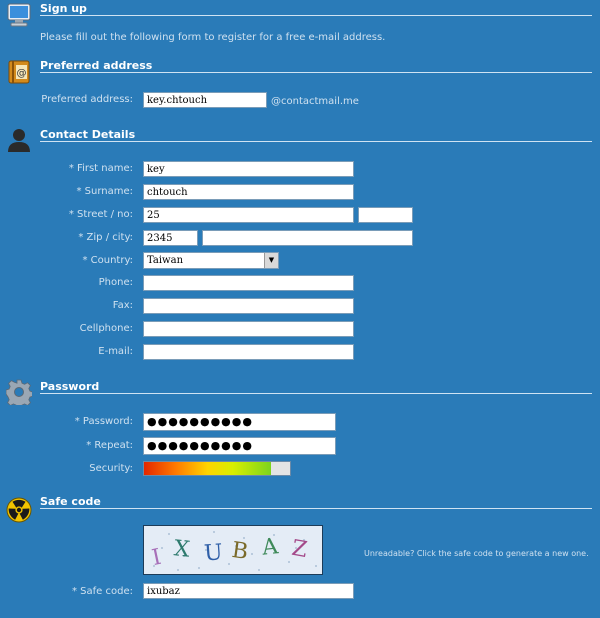 The width and height of the screenshot is (600, 618). Describe the element at coordinates (248, 306) in the screenshot. I see `fax-input` at that location.